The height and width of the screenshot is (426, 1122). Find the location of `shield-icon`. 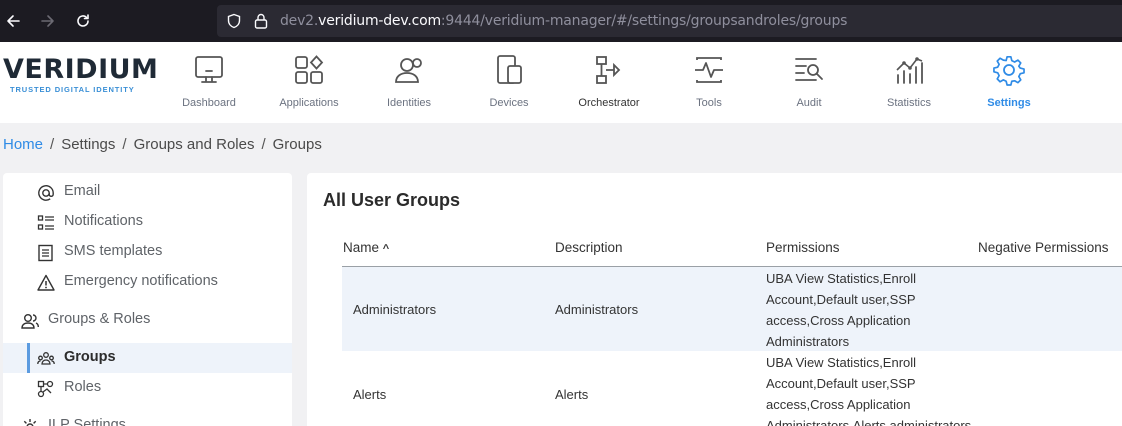

shield-icon is located at coordinates (234, 21).